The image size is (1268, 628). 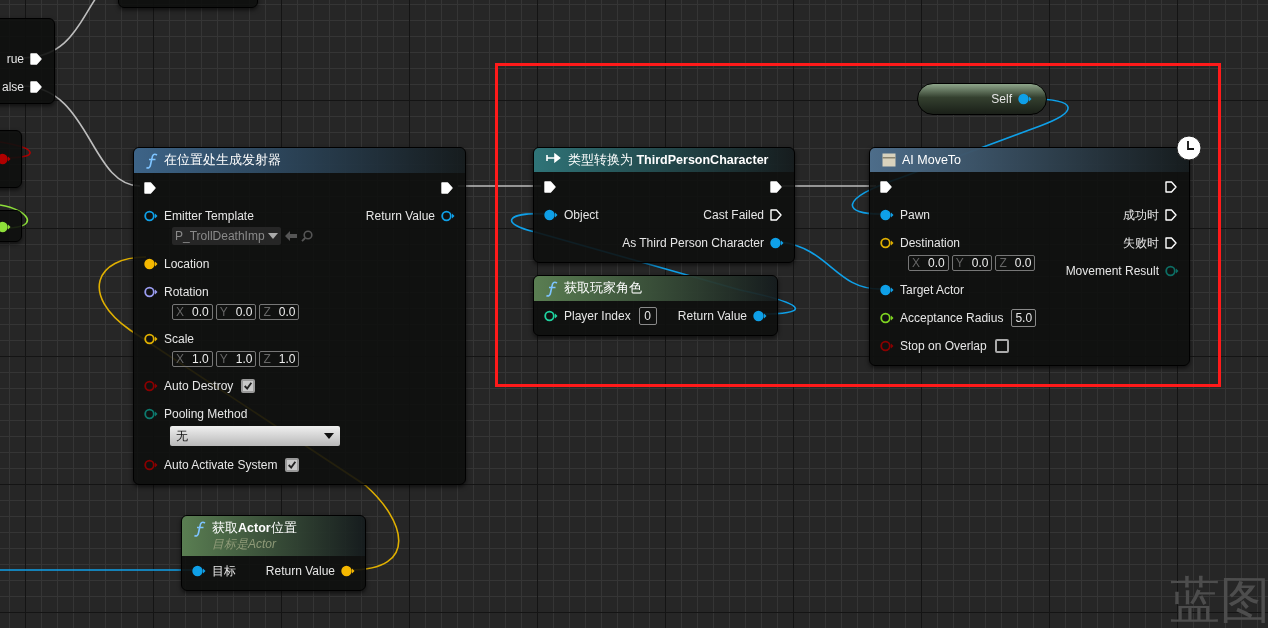 I want to click on node-card: 类型转换为 ThirdPersonCharacter Object Cast Failed As Third Person Character, so click(x=664, y=205).